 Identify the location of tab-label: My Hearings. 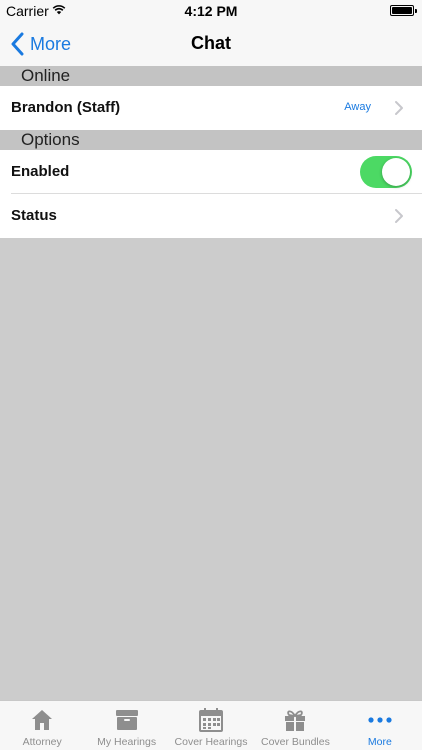
(127, 742).